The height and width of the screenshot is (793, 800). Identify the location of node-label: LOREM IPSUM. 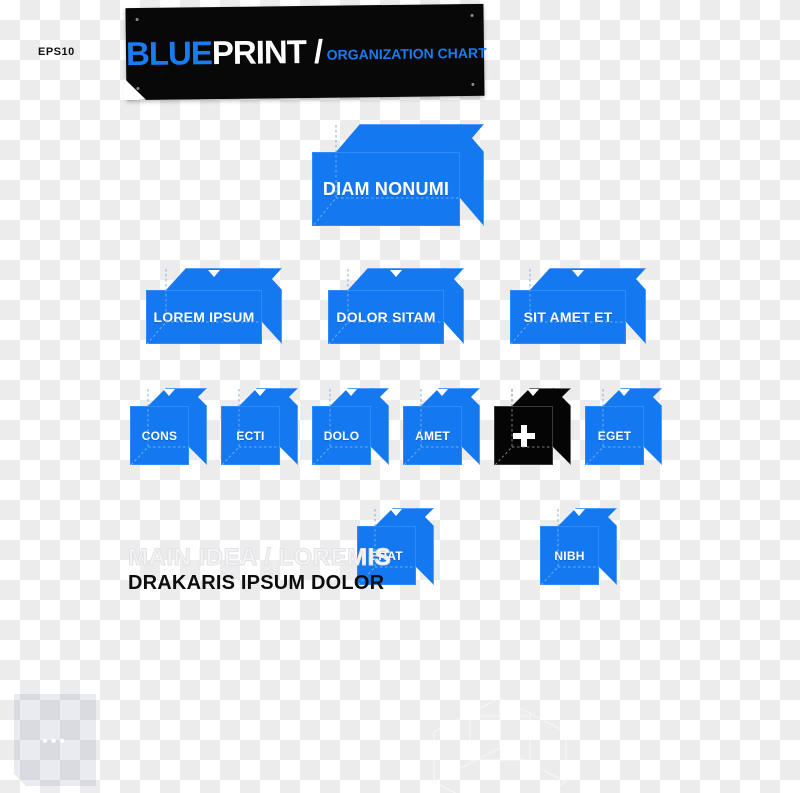
(204, 317).